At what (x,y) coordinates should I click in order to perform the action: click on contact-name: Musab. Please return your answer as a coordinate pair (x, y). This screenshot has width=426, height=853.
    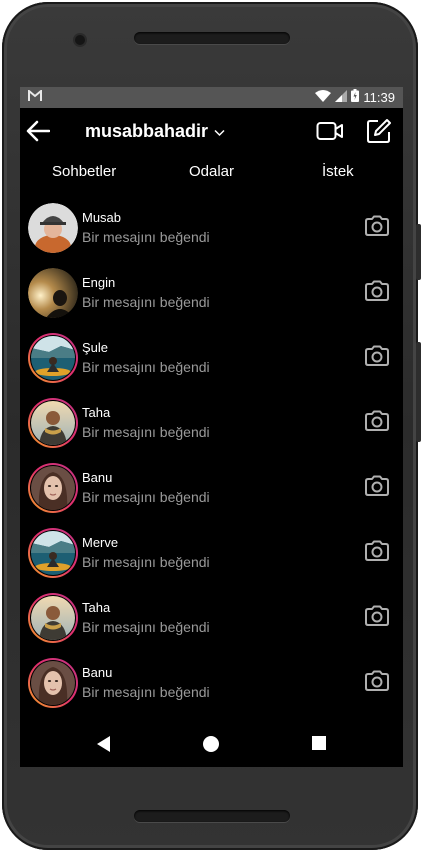
    Looking at the image, I should click on (102, 217).